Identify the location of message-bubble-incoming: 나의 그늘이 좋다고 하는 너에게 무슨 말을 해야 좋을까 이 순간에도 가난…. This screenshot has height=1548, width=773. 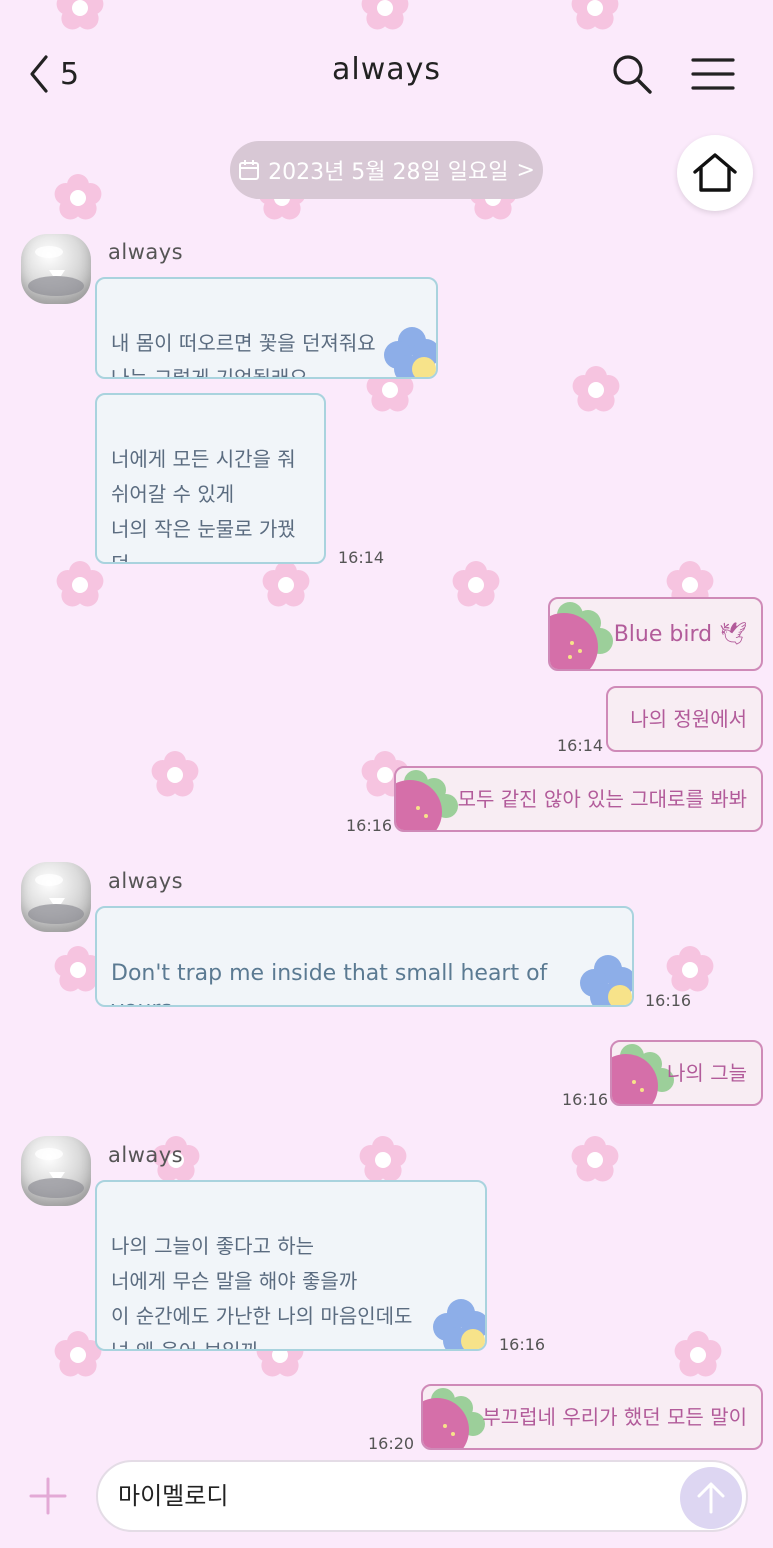
(291, 1265).